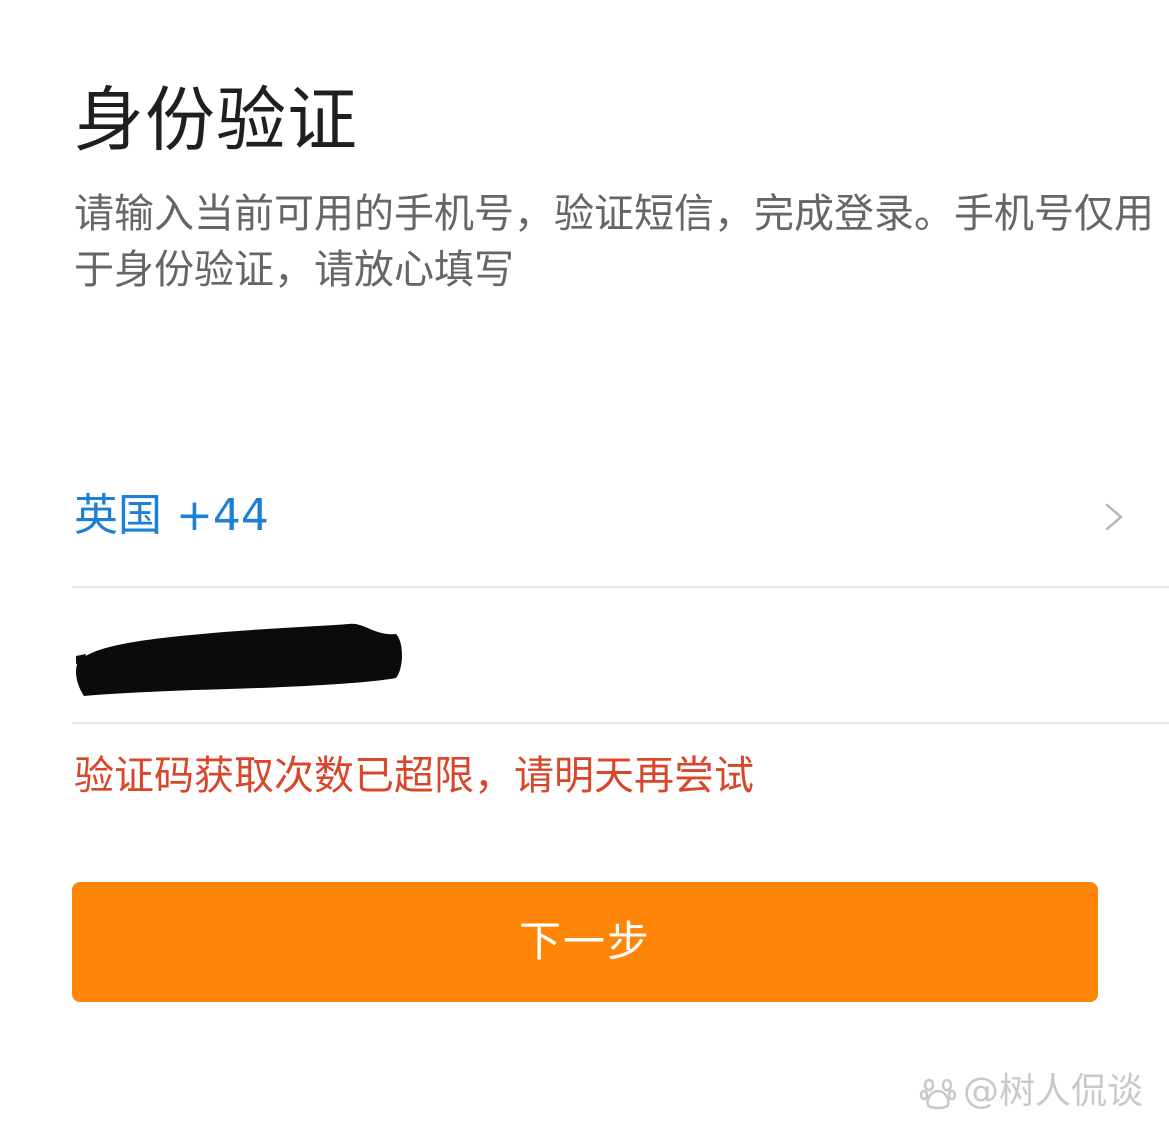 Image resolution: width=1169 pixels, height=1135 pixels. Describe the element at coordinates (620, 723) in the screenshot. I see `divider-phone` at that location.